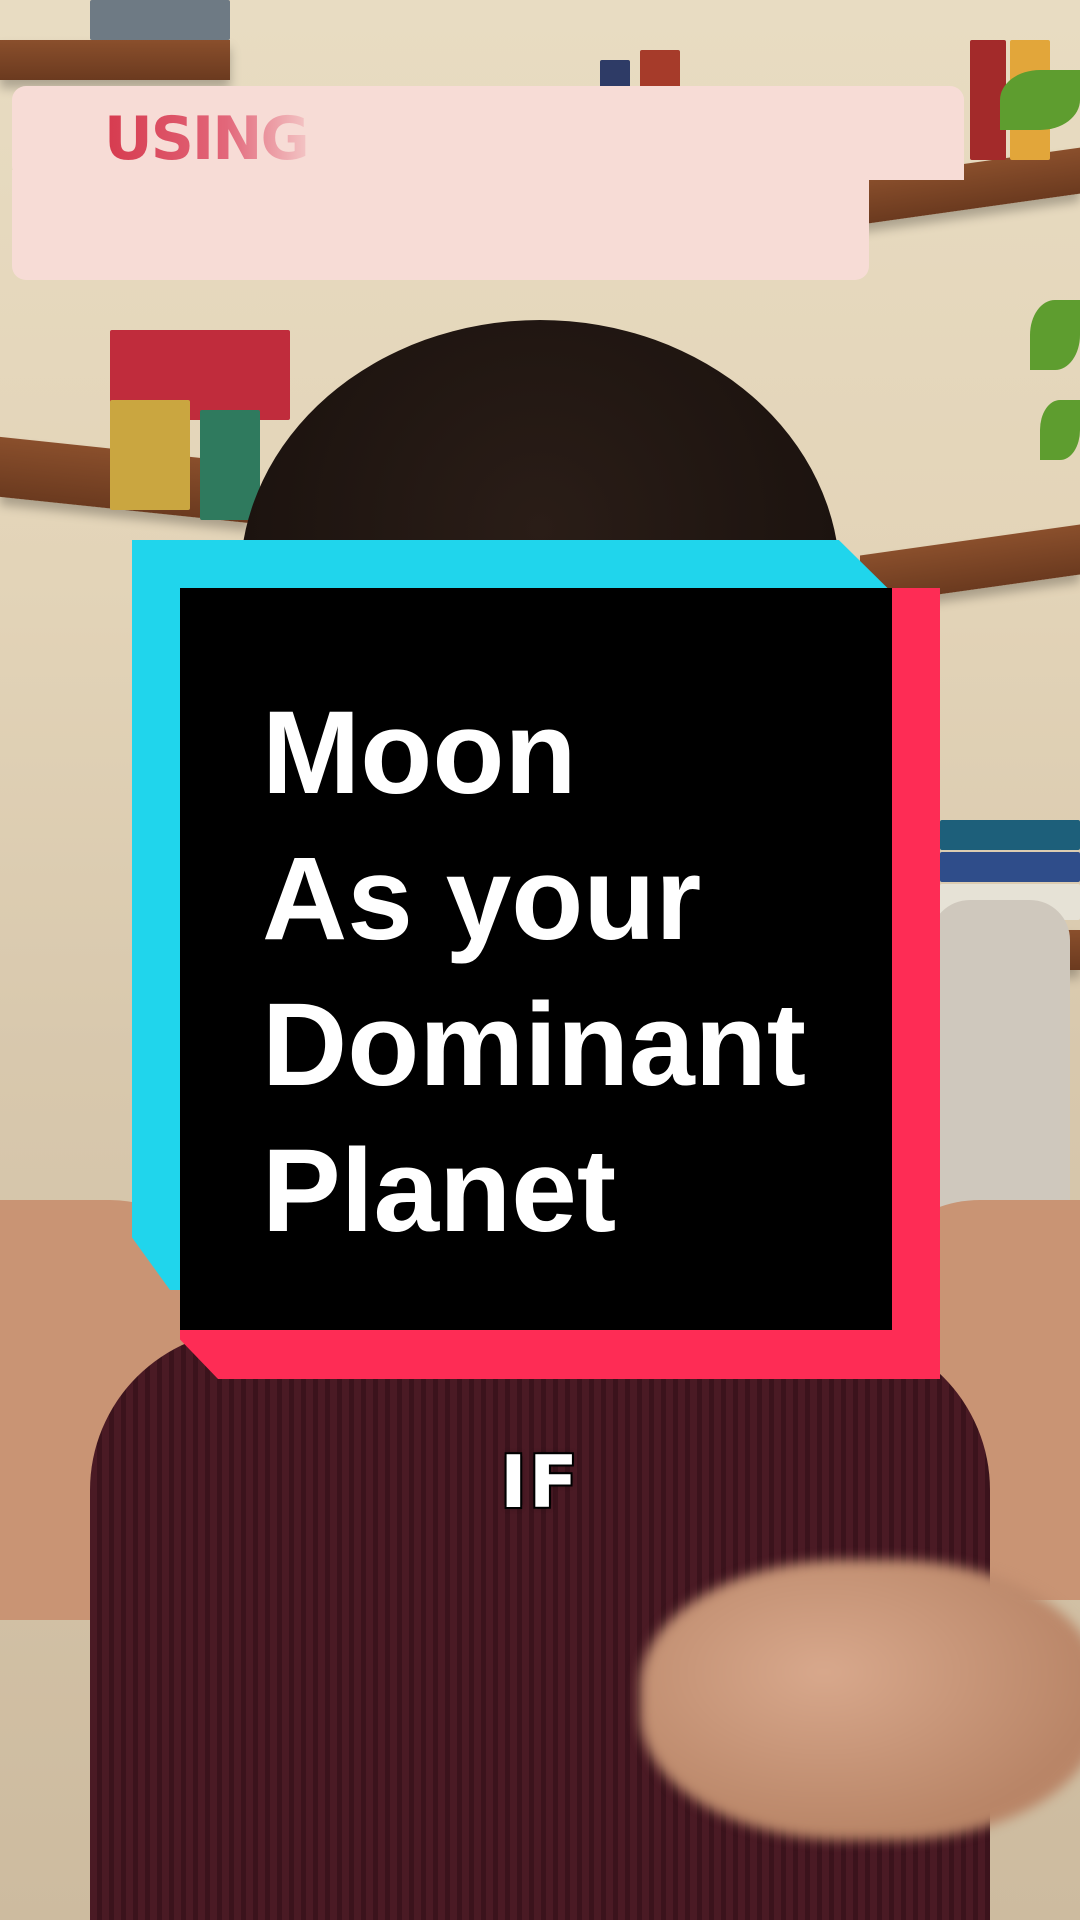  Describe the element at coordinates (860, 1700) in the screenshot. I see `blurred-hand` at that location.